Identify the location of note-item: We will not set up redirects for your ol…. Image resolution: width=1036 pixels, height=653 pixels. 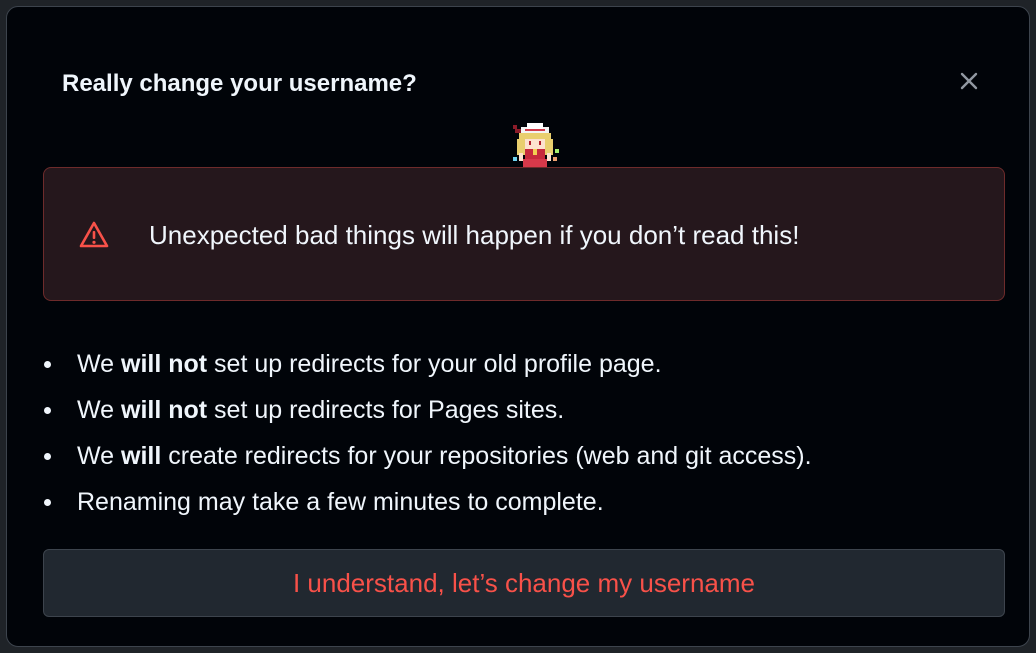
(424, 364).